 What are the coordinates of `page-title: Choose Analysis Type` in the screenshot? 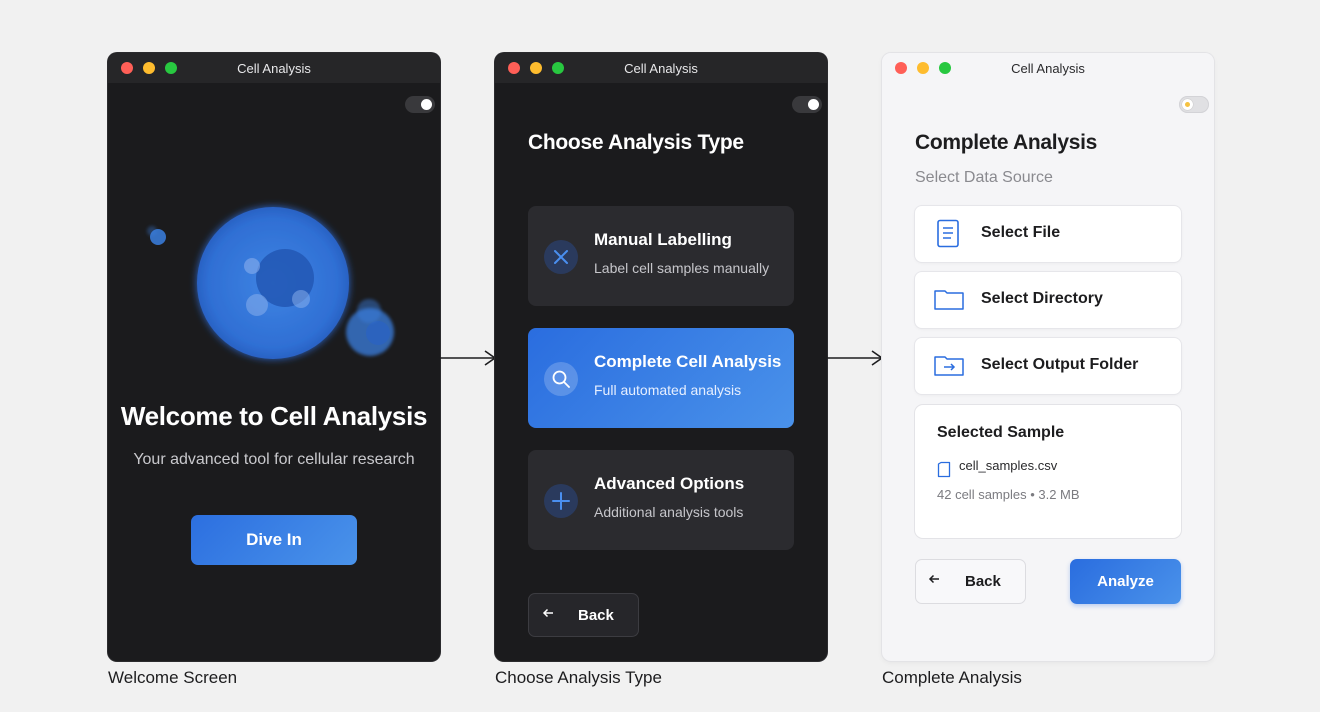 It's located at (636, 142).